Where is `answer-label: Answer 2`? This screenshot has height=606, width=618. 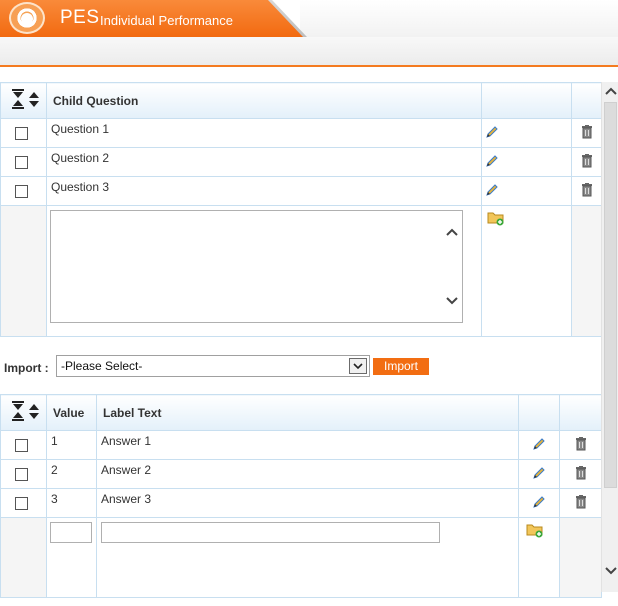 answer-label: Answer 2 is located at coordinates (307, 474).